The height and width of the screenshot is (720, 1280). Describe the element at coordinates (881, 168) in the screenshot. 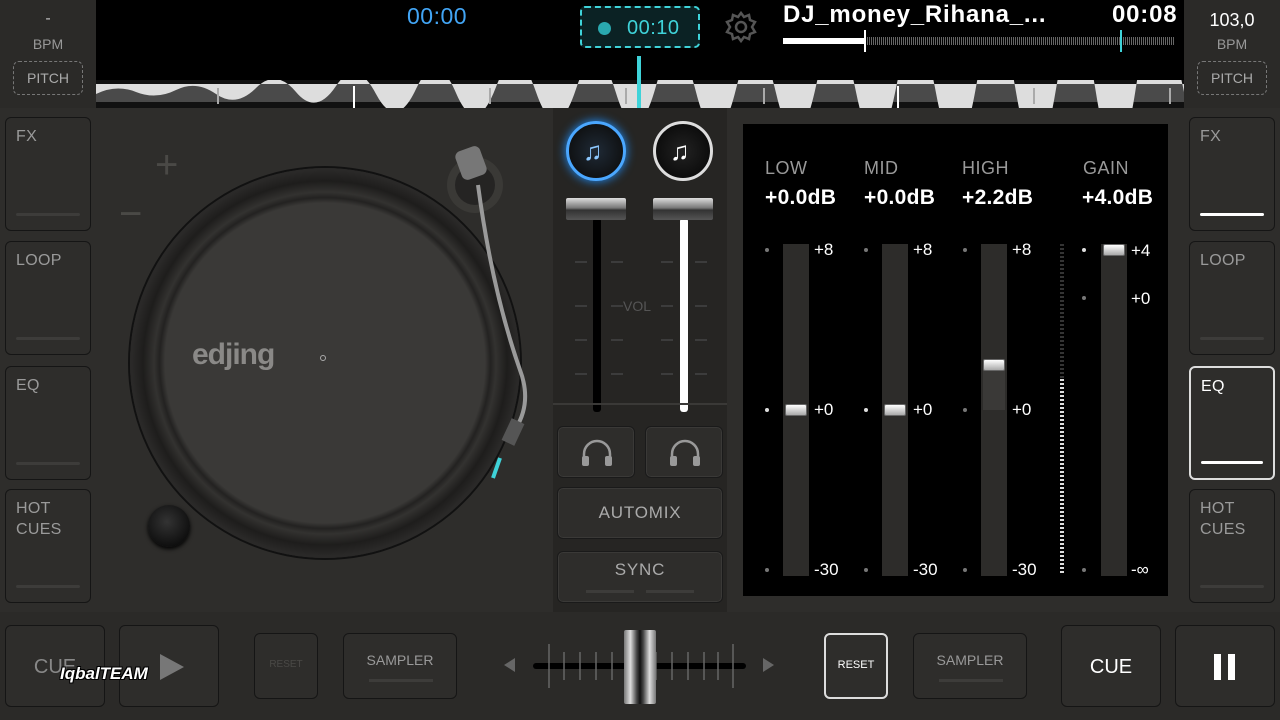

I see `eq-mid-label: MID` at that location.